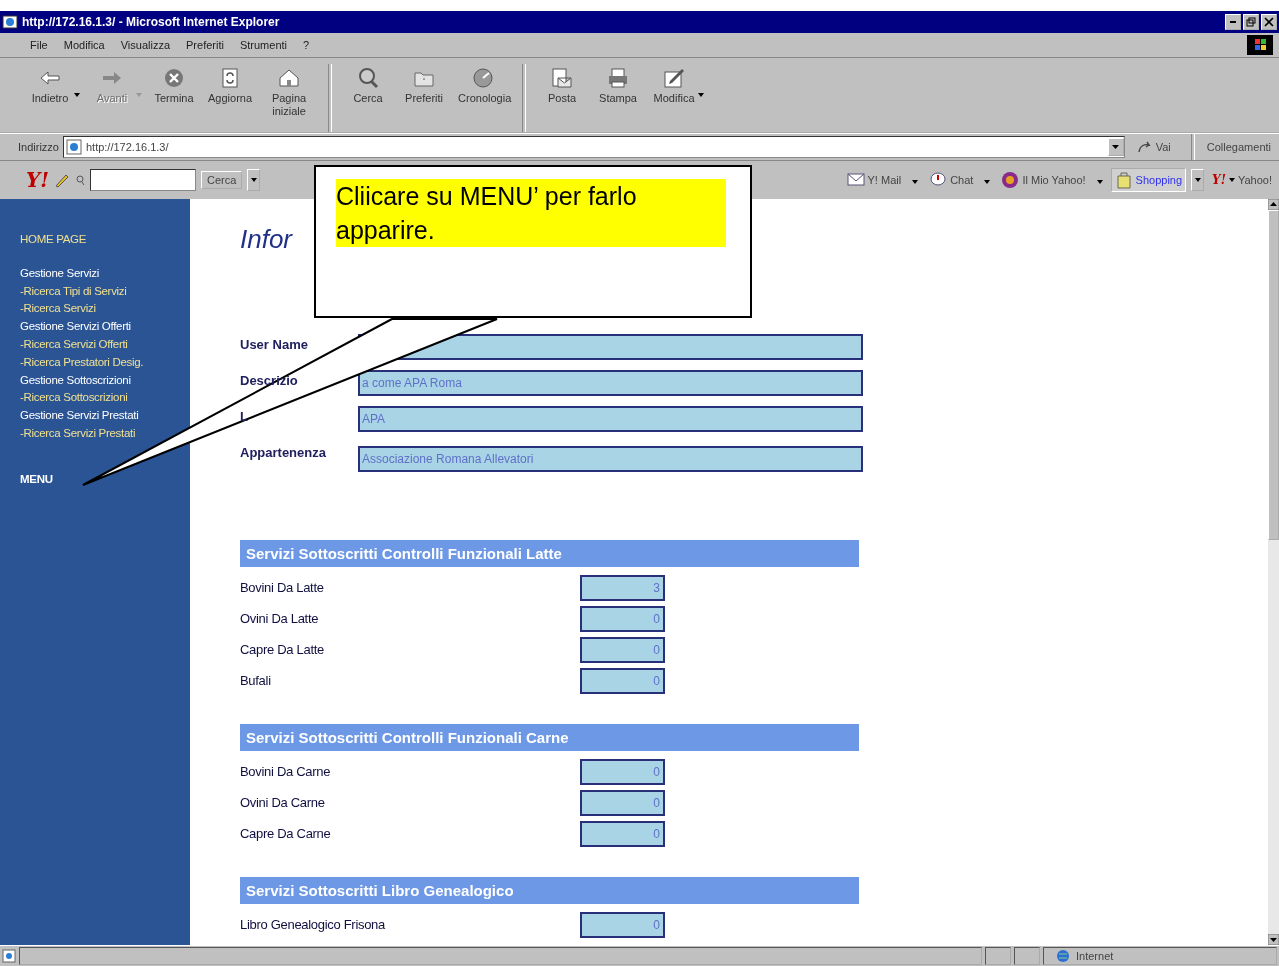 The image size is (1279, 966). What do you see at coordinates (283, 802) in the screenshot?
I see `field-label: Ovini Da Carne` at bounding box center [283, 802].